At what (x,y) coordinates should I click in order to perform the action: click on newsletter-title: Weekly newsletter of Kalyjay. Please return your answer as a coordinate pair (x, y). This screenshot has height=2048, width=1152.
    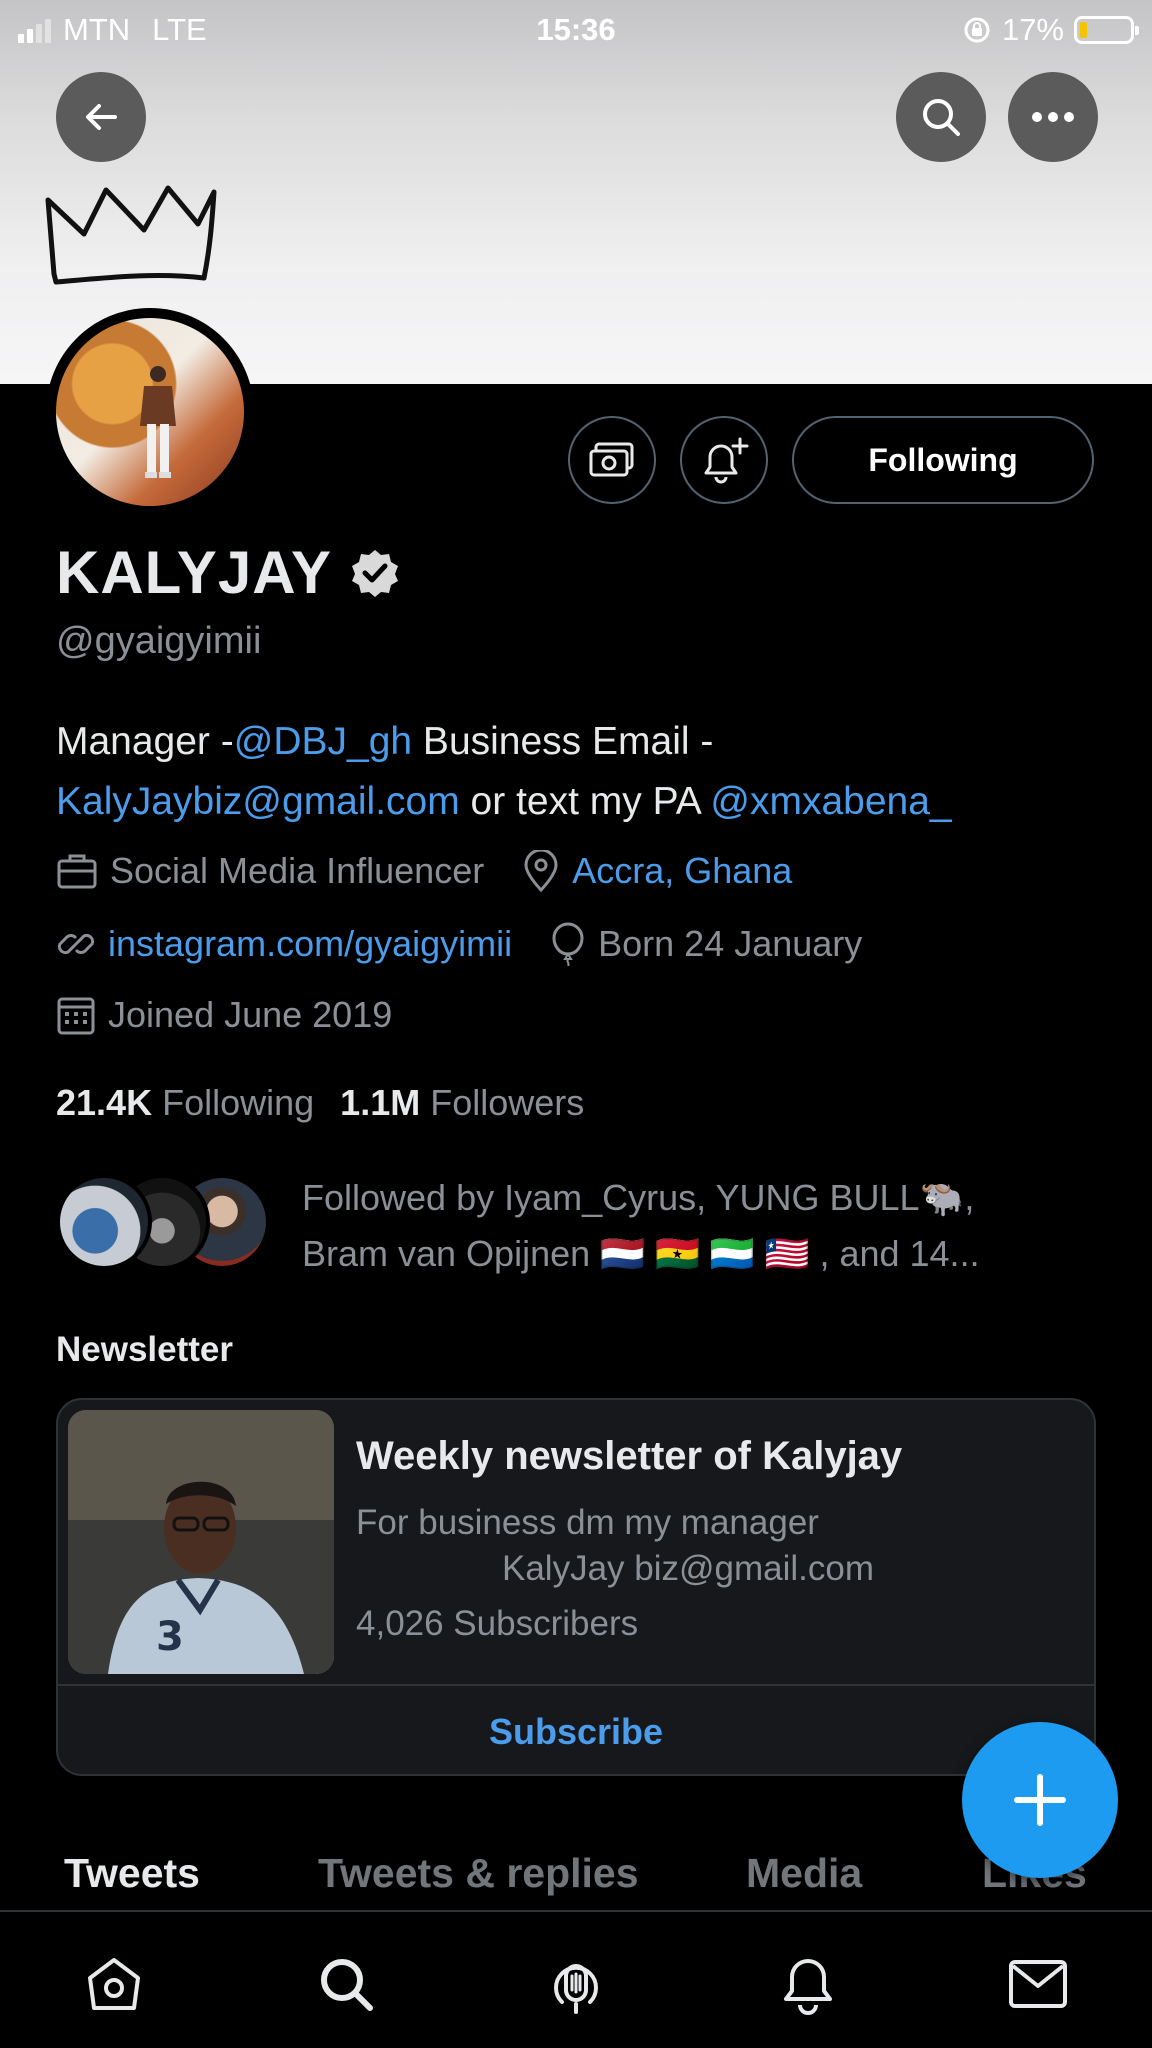
    Looking at the image, I should click on (629, 1456).